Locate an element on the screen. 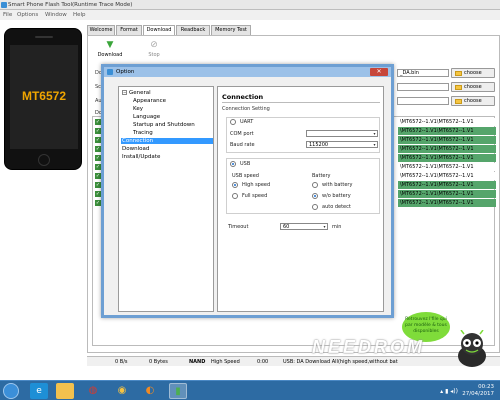  watermark-logo: NEEDROM is located at coordinates (369, 347).